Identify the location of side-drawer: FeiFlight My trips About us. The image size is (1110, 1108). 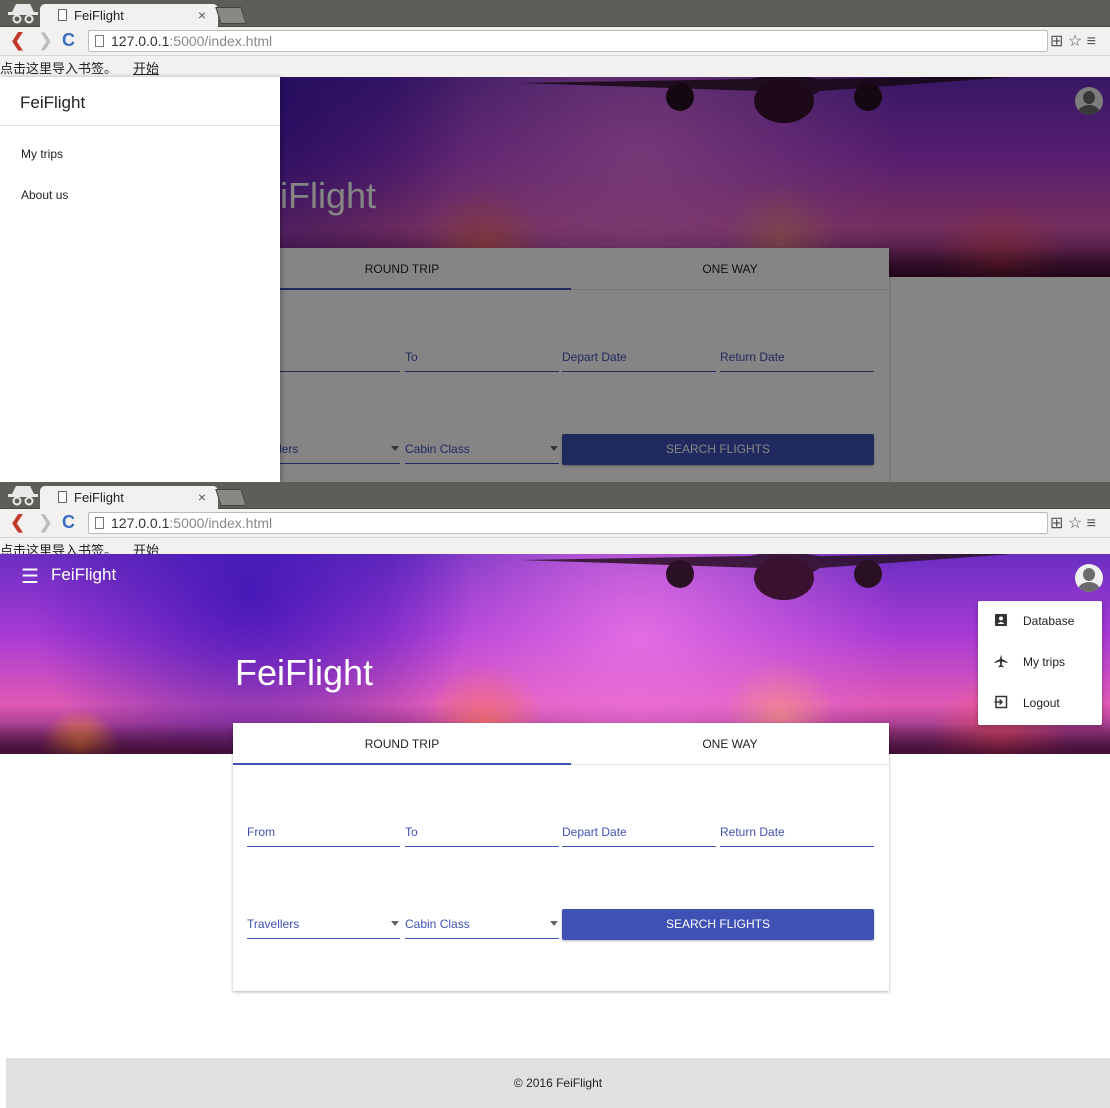
(140, 279).